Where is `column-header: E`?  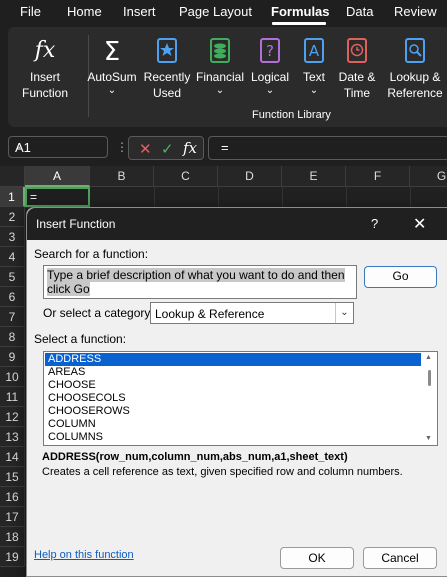 column-header: E is located at coordinates (314, 176).